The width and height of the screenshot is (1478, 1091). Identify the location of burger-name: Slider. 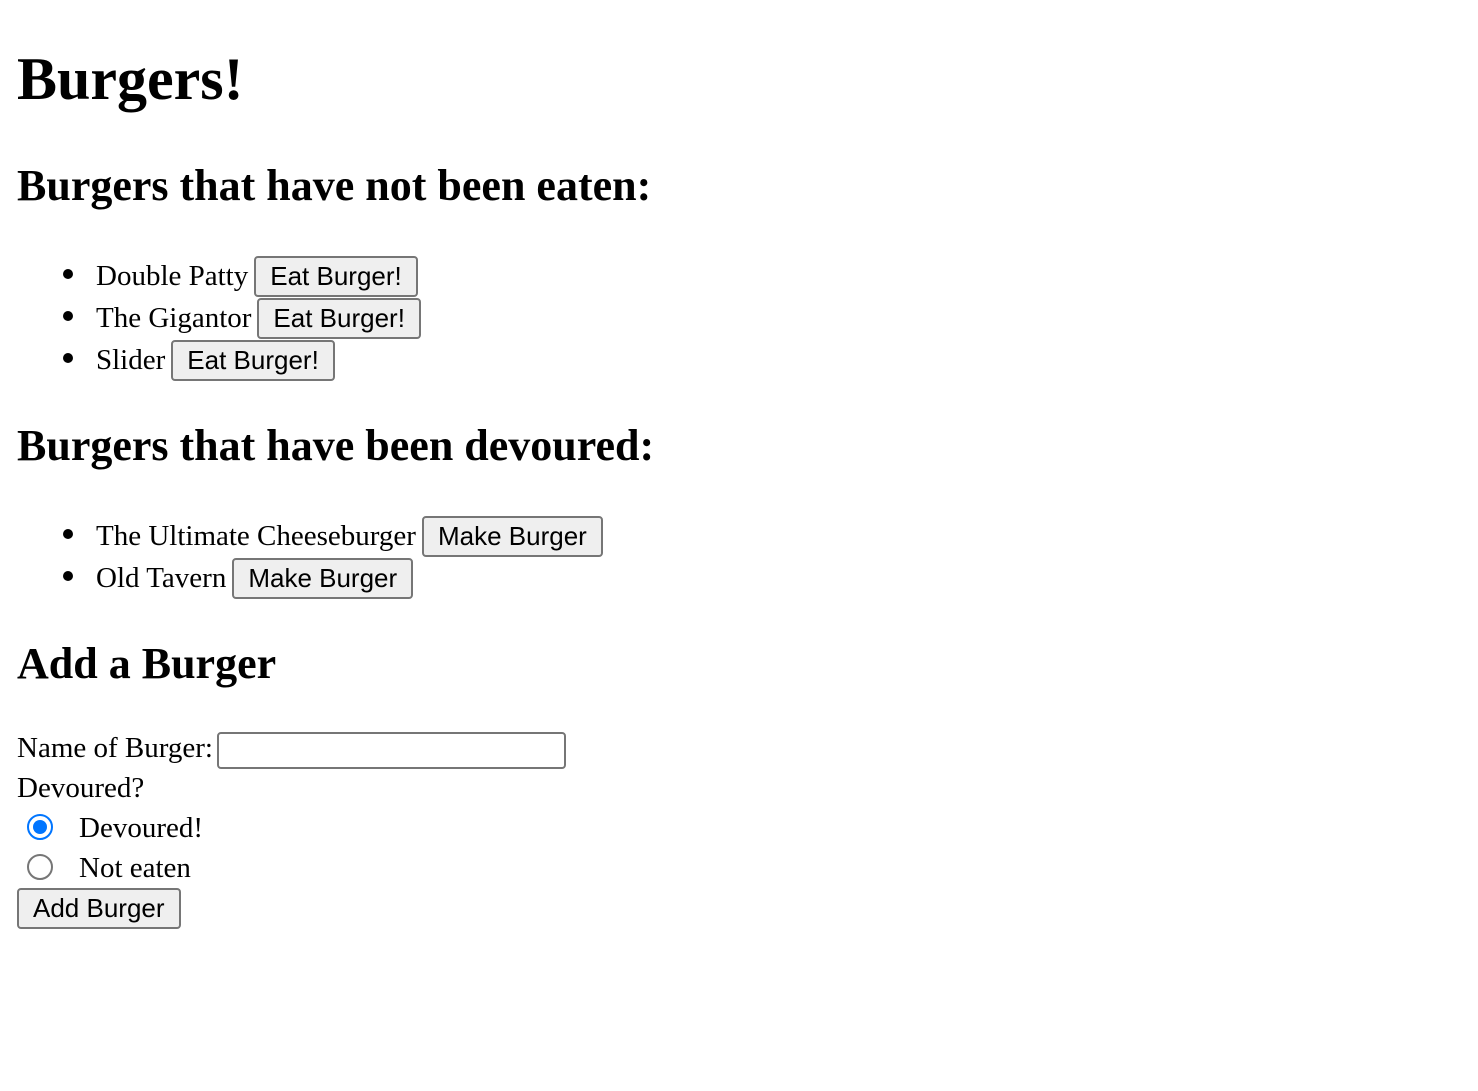
(131, 360).